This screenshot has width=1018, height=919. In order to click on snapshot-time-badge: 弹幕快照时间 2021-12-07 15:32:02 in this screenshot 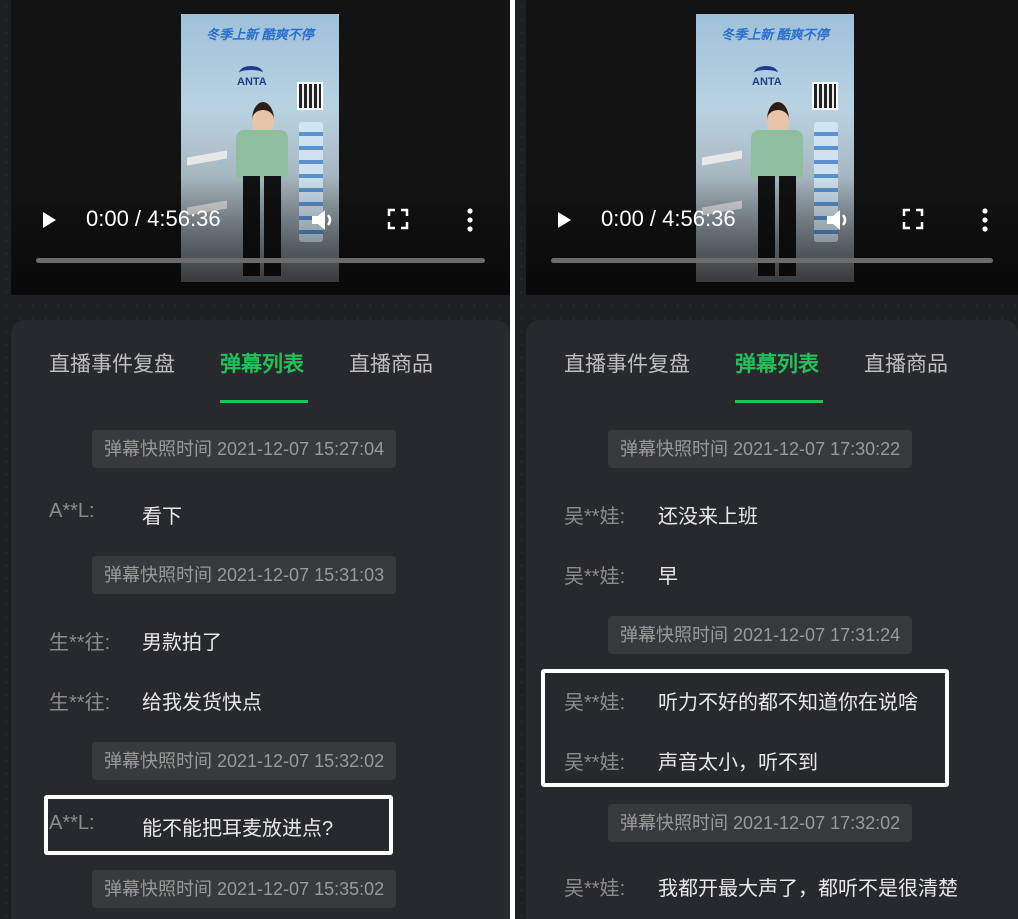, I will do `click(244, 761)`.